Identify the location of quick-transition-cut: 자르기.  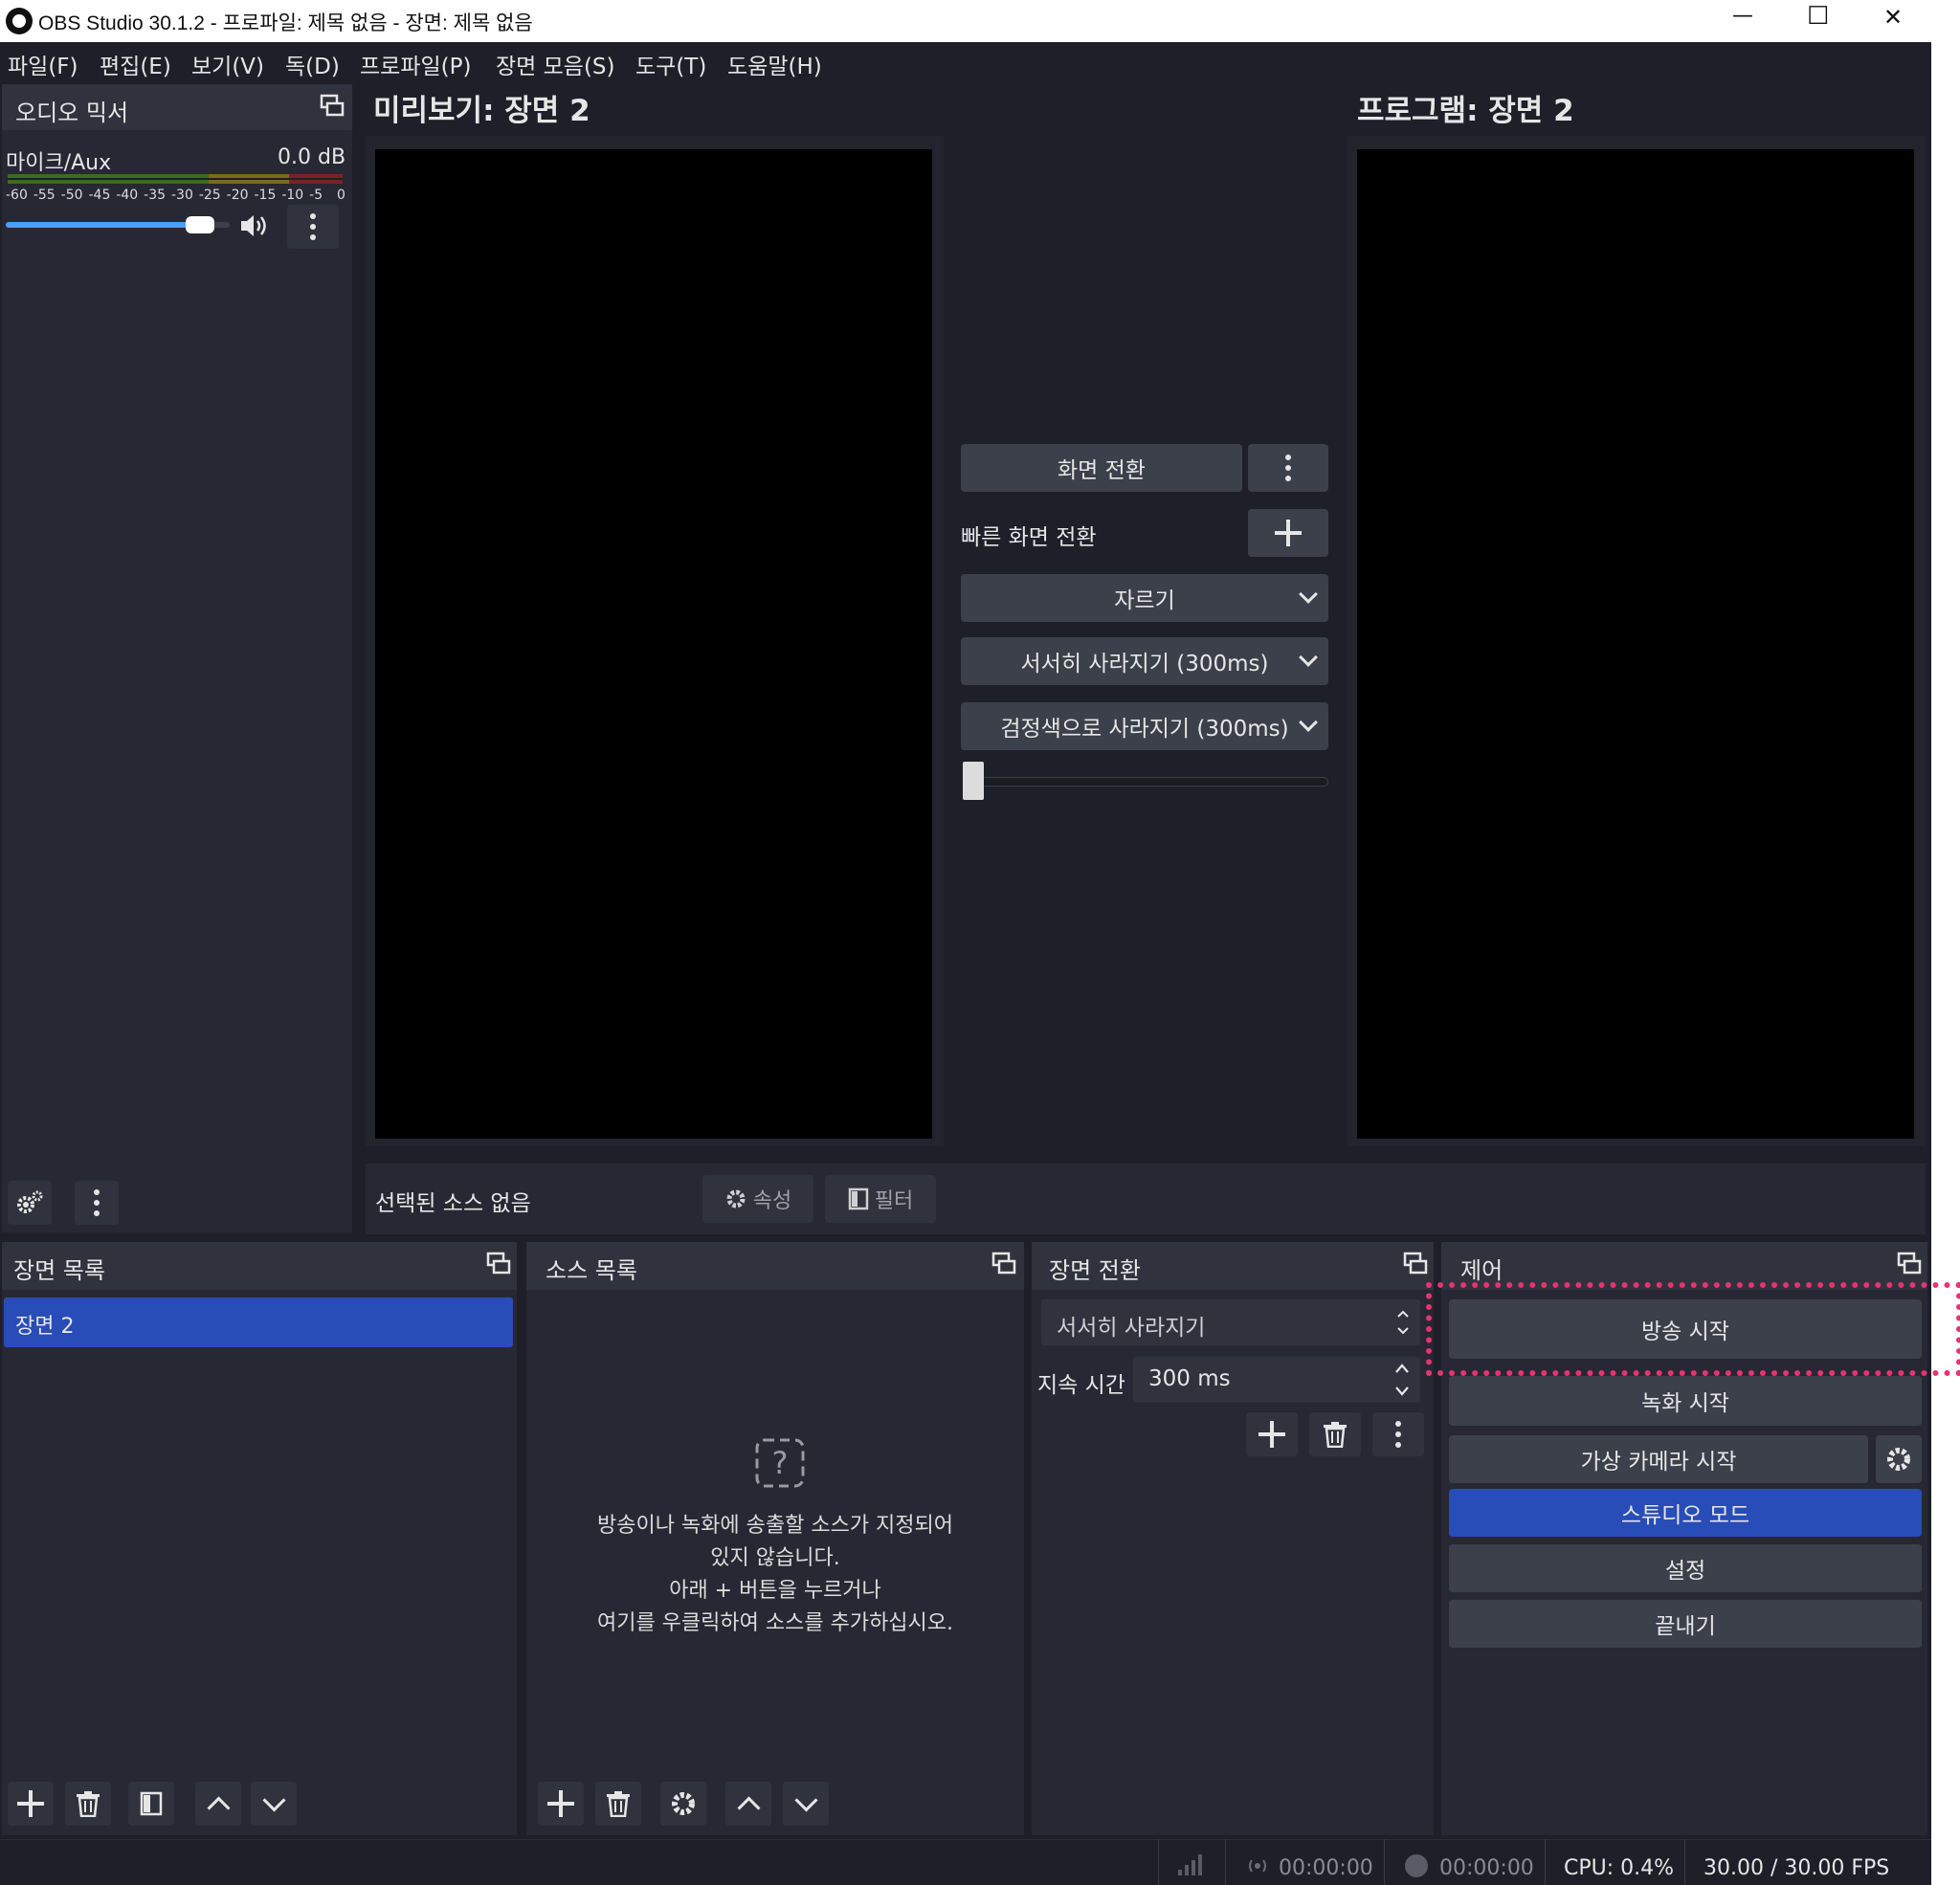
(1144, 598).